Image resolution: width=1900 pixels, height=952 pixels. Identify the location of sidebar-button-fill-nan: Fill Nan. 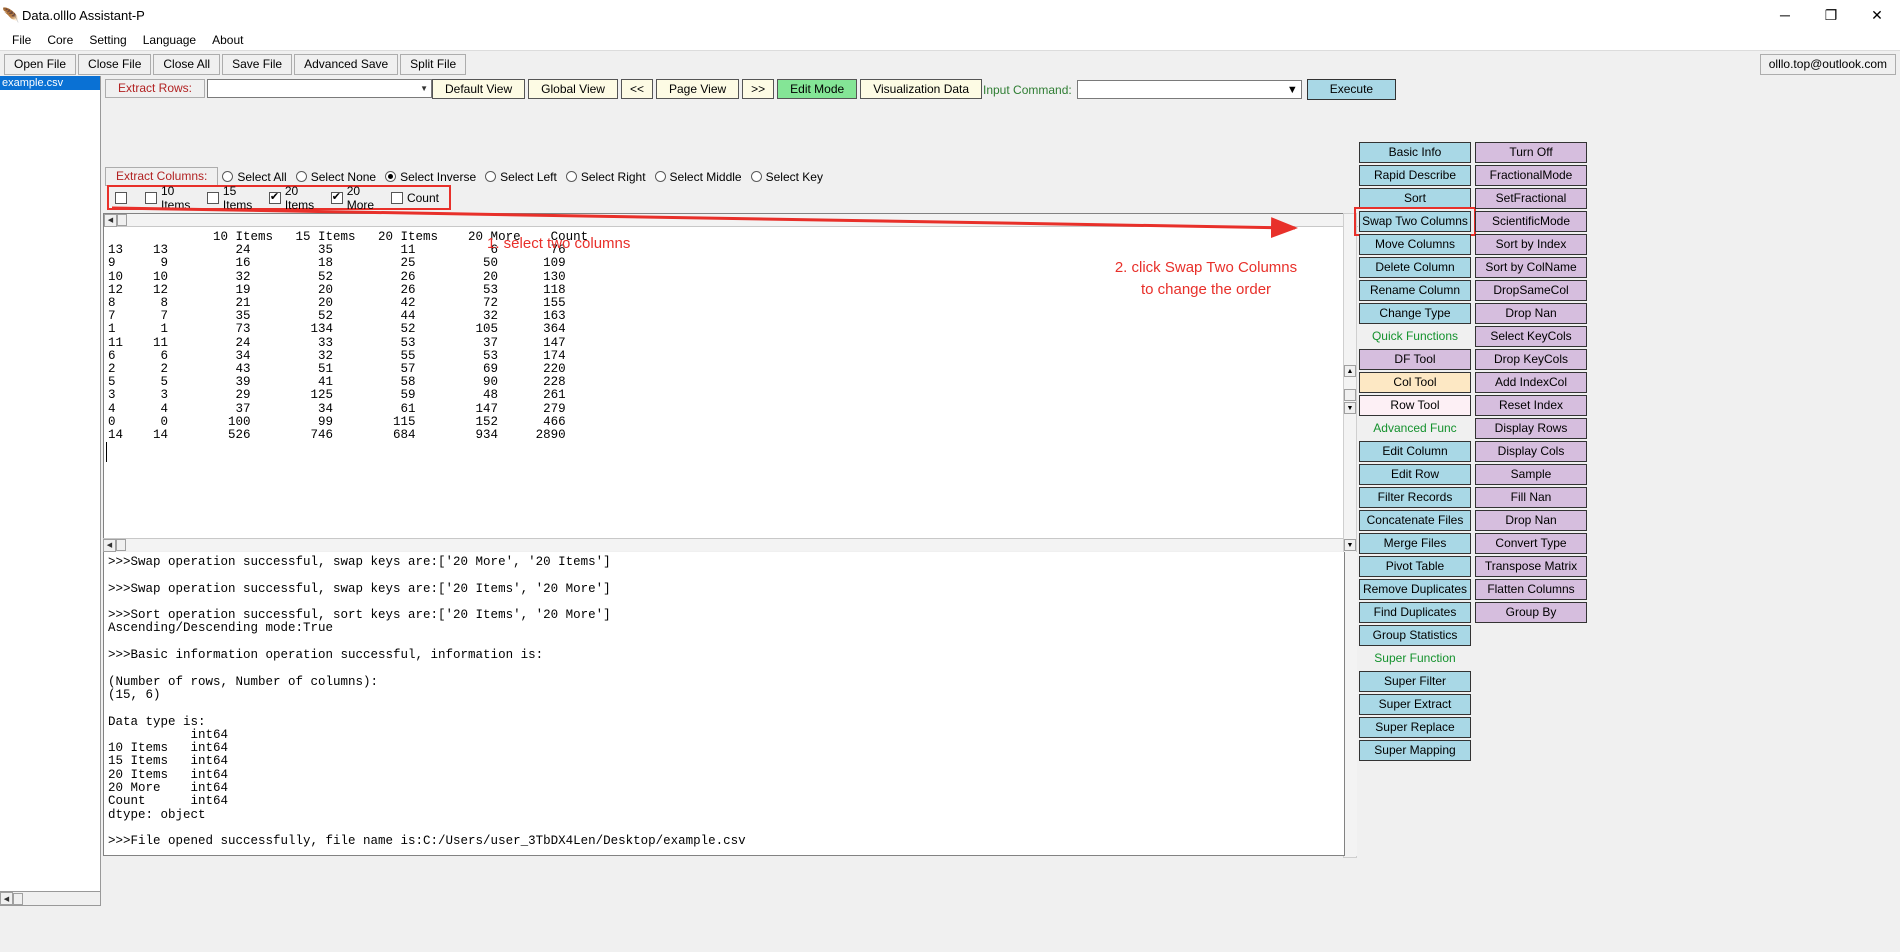
(1531, 497).